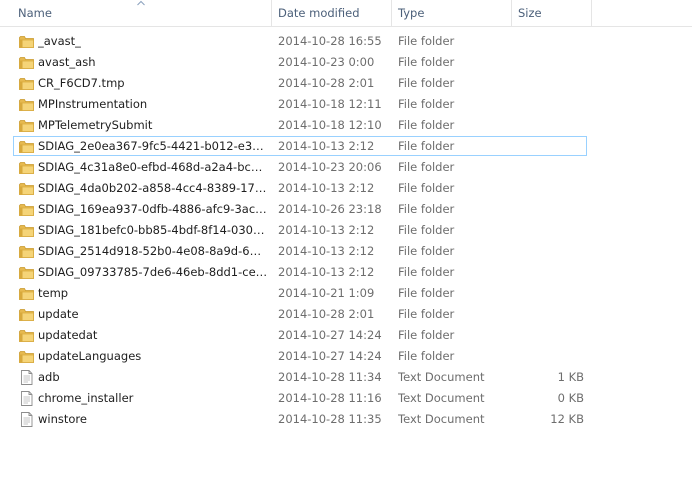  I want to click on file-row: updatedat 2014-10-27 14:24 File folder, so click(346, 335).